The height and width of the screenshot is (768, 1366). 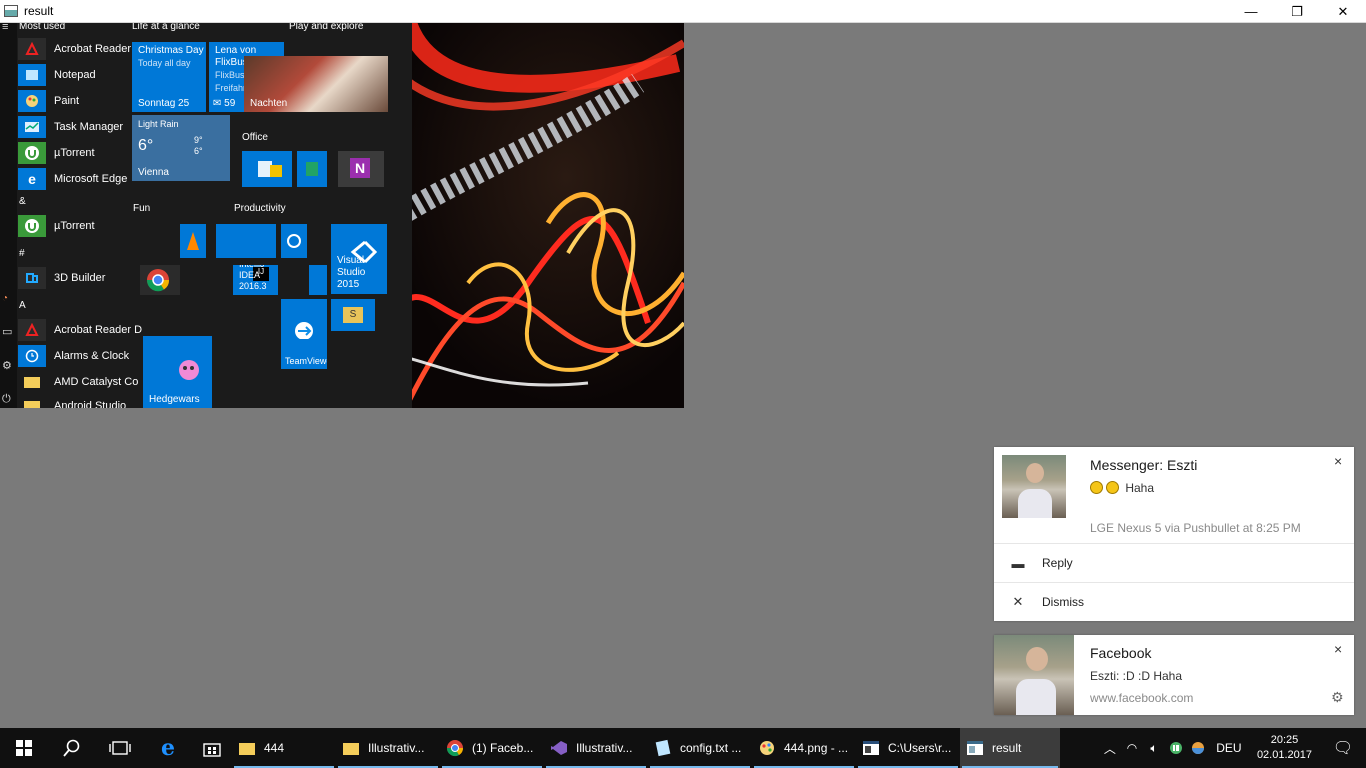 I want to click on tile-hedgewars: Hedgewars, so click(x=177, y=372).